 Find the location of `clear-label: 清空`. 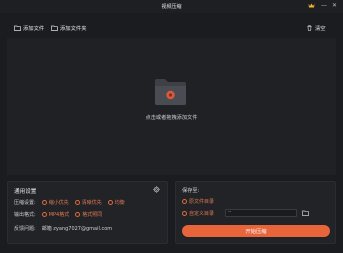

clear-label: 清空 is located at coordinates (320, 29).